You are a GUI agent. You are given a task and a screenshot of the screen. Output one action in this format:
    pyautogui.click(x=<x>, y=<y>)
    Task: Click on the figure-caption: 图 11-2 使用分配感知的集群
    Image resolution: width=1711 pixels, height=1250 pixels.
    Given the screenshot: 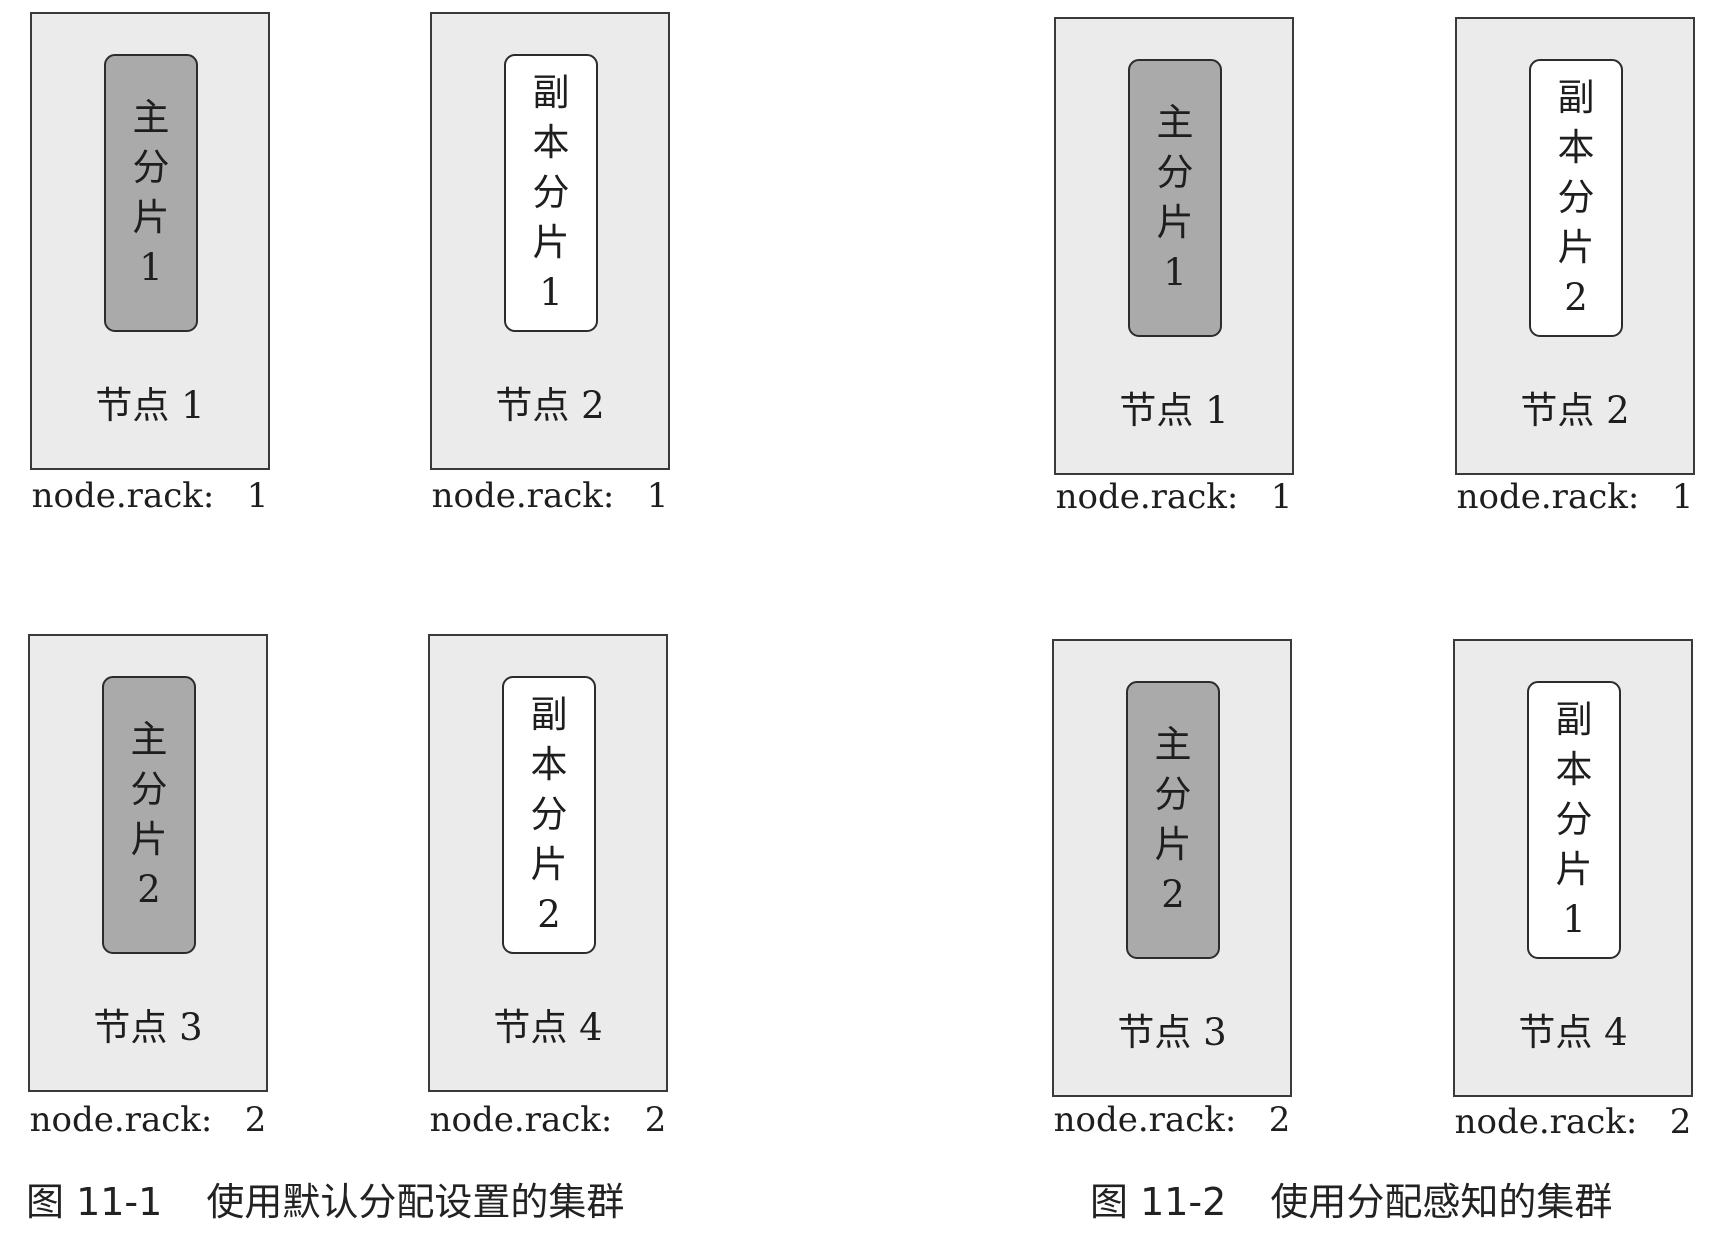 What is the action you would take?
    pyautogui.click(x=1351, y=1202)
    